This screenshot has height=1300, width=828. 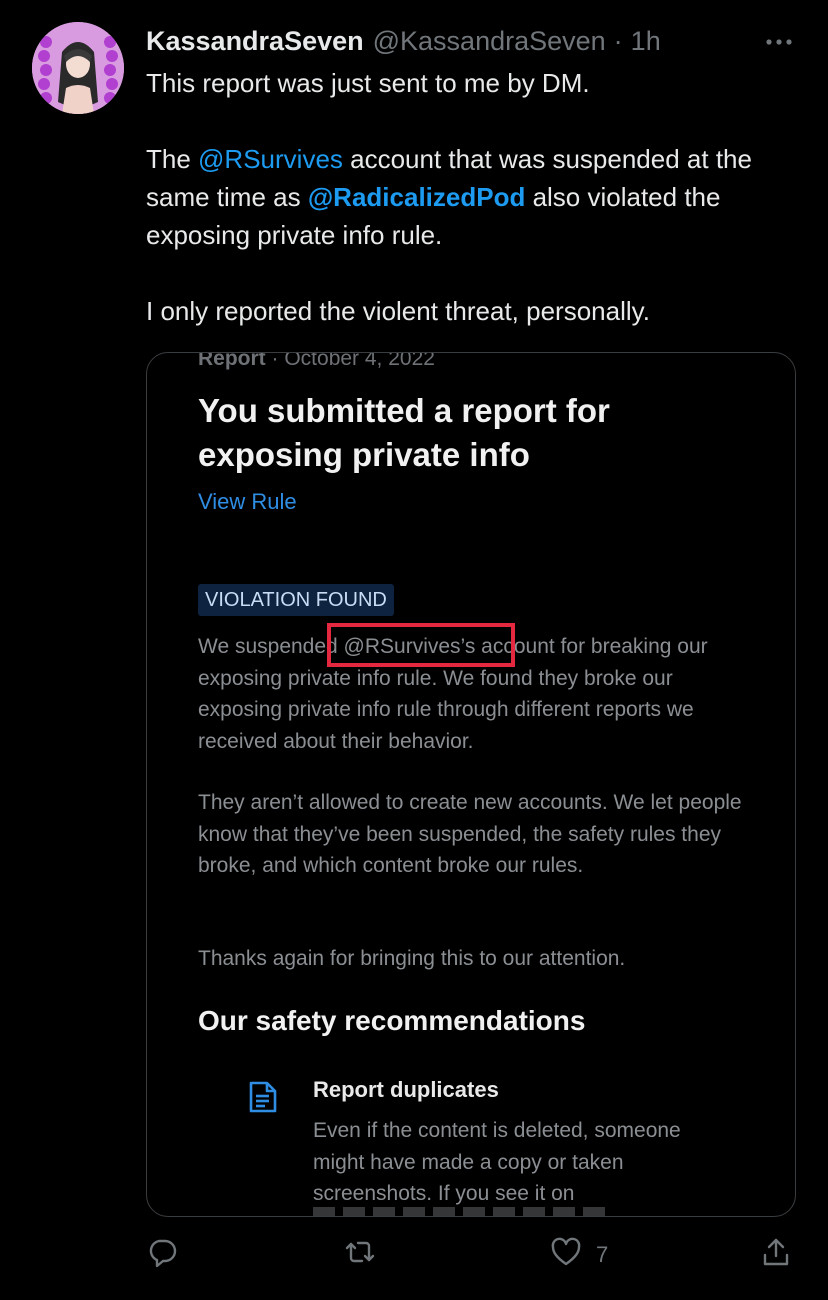 What do you see at coordinates (406, 1089) in the screenshot?
I see `recommendation-title: Report duplicates` at bounding box center [406, 1089].